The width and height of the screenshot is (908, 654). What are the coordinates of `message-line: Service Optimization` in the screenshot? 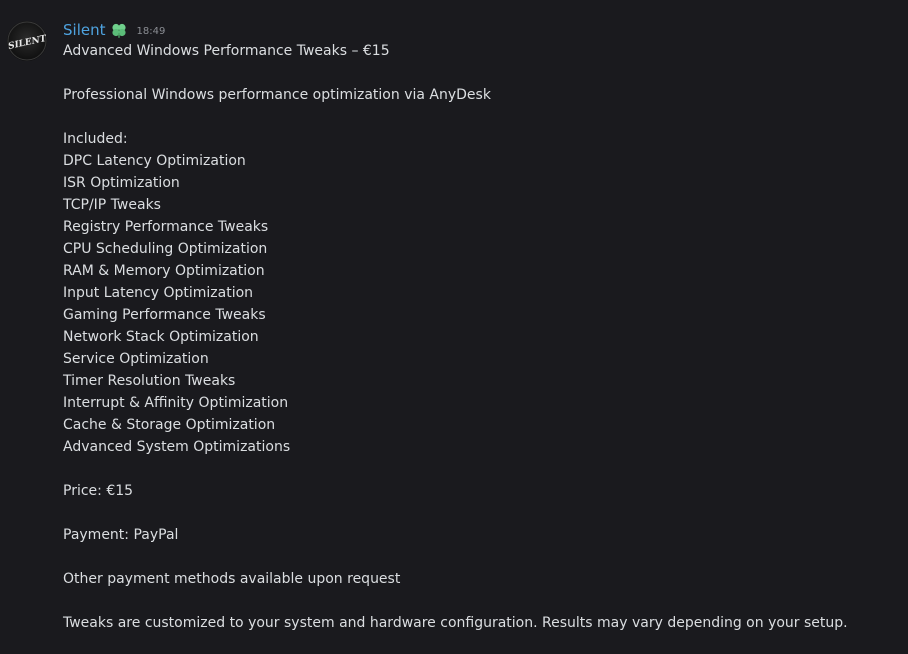 It's located at (136, 359).